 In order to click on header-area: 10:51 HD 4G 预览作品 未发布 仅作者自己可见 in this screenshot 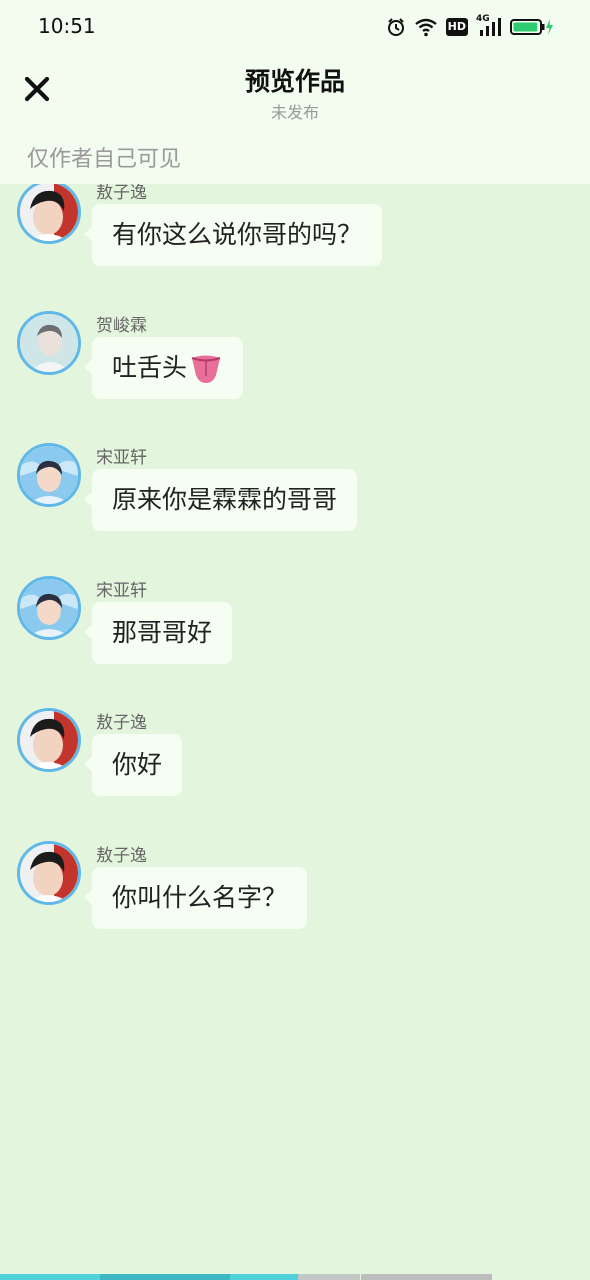, I will do `click(295, 92)`.